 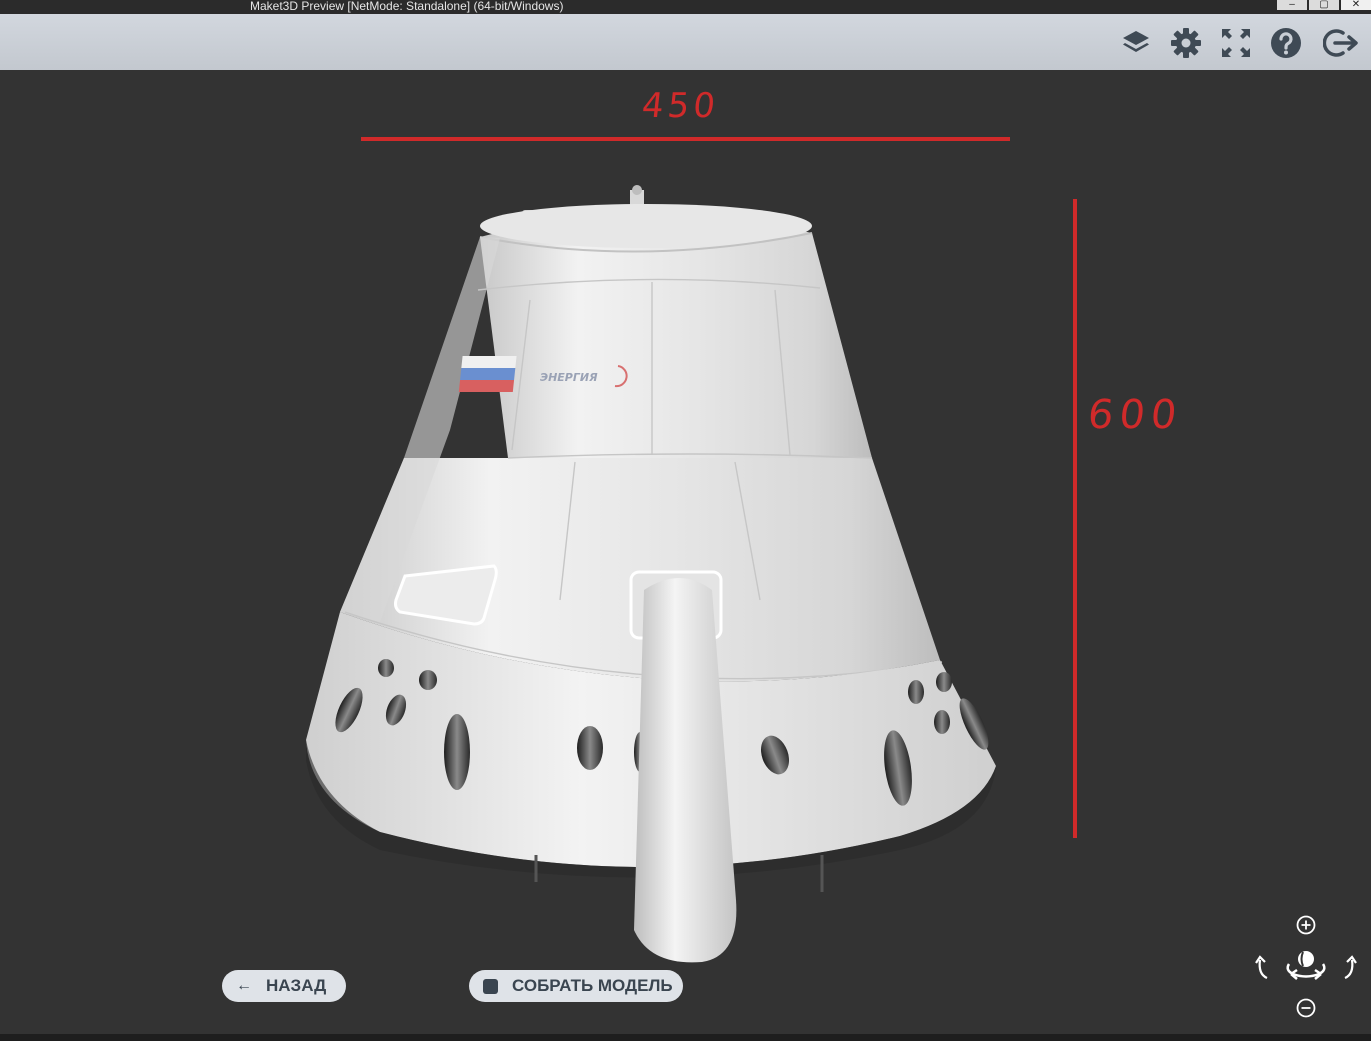 What do you see at coordinates (685, 139) in the screenshot?
I see `width-dimension-line` at bounding box center [685, 139].